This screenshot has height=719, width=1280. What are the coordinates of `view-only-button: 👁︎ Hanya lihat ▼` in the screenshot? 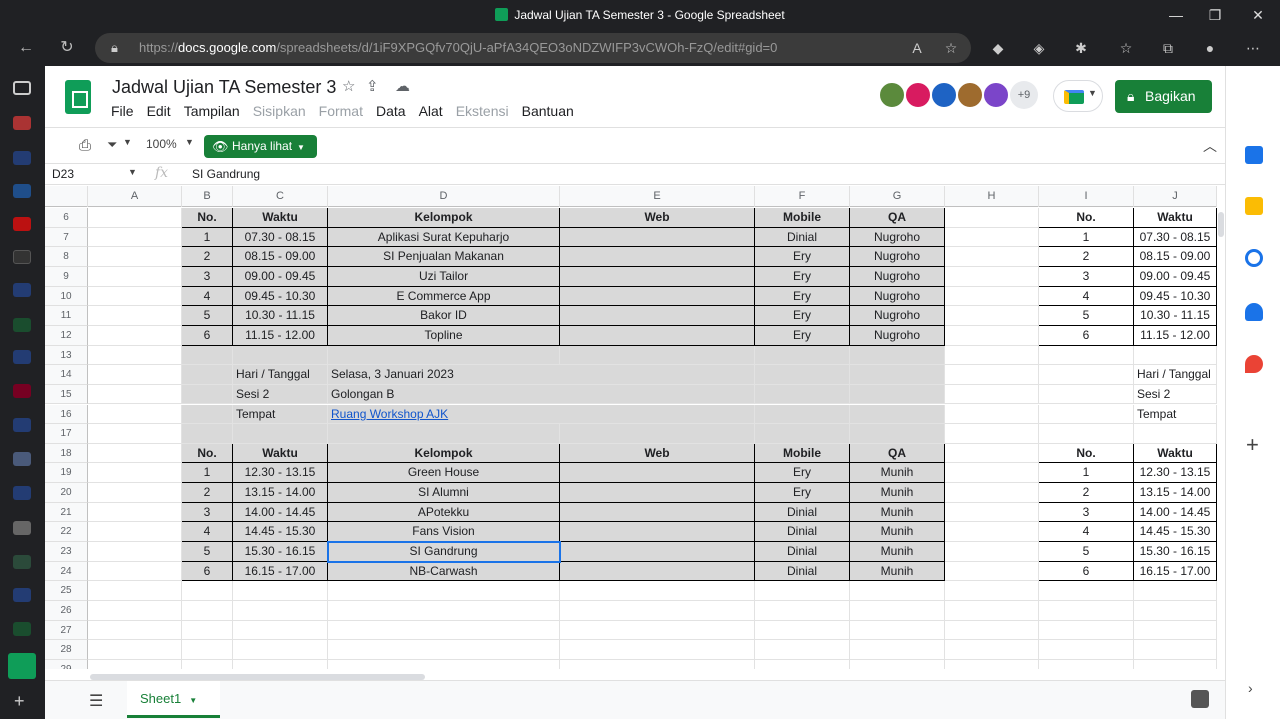 It's located at (260, 146).